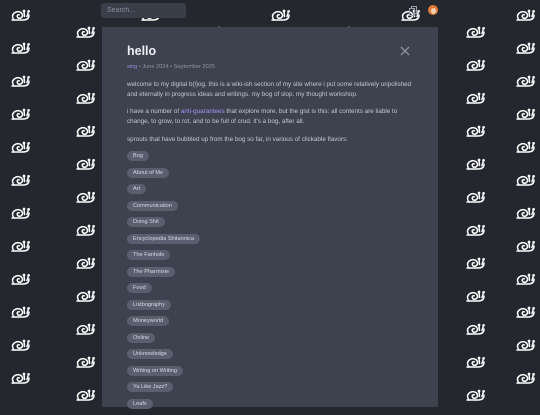 Image resolution: width=540 pixels, height=415 pixels. Describe the element at coordinates (149, 255) in the screenshot. I see `tag-pill: The Fanhole` at that location.